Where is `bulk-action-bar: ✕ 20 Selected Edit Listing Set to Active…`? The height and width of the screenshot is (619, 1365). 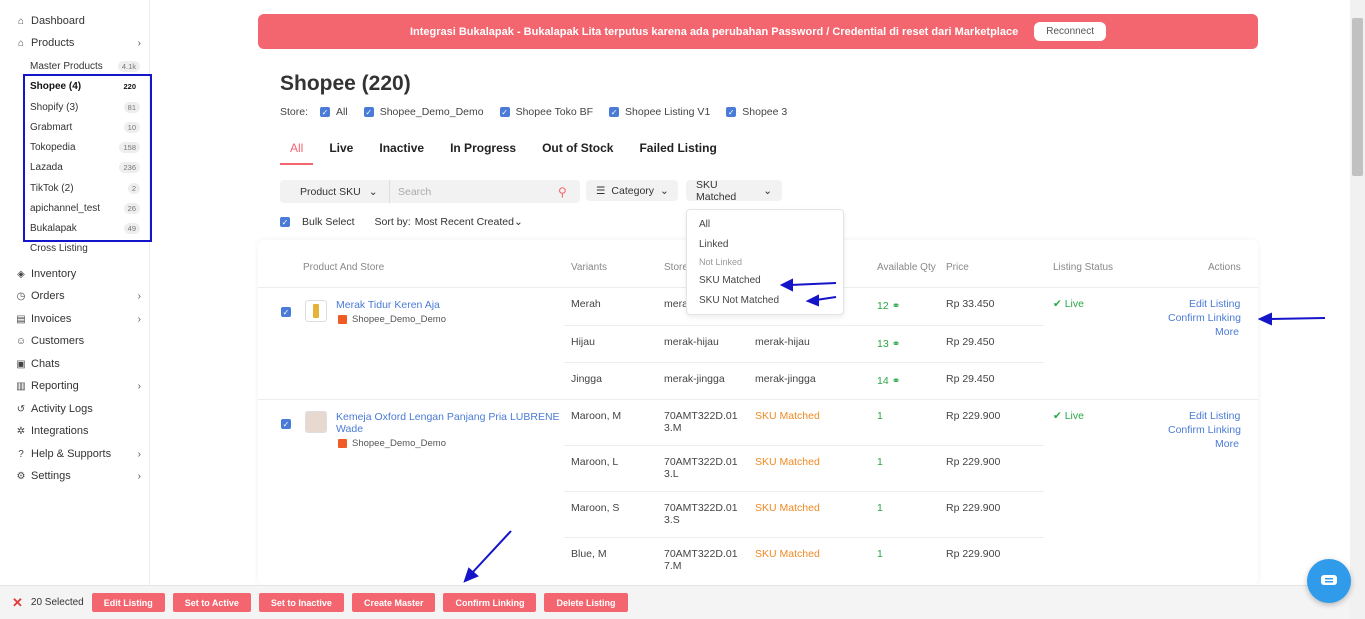 bulk-action-bar: ✕ 20 Selected Edit Listing Set to Active… is located at coordinates (682, 602).